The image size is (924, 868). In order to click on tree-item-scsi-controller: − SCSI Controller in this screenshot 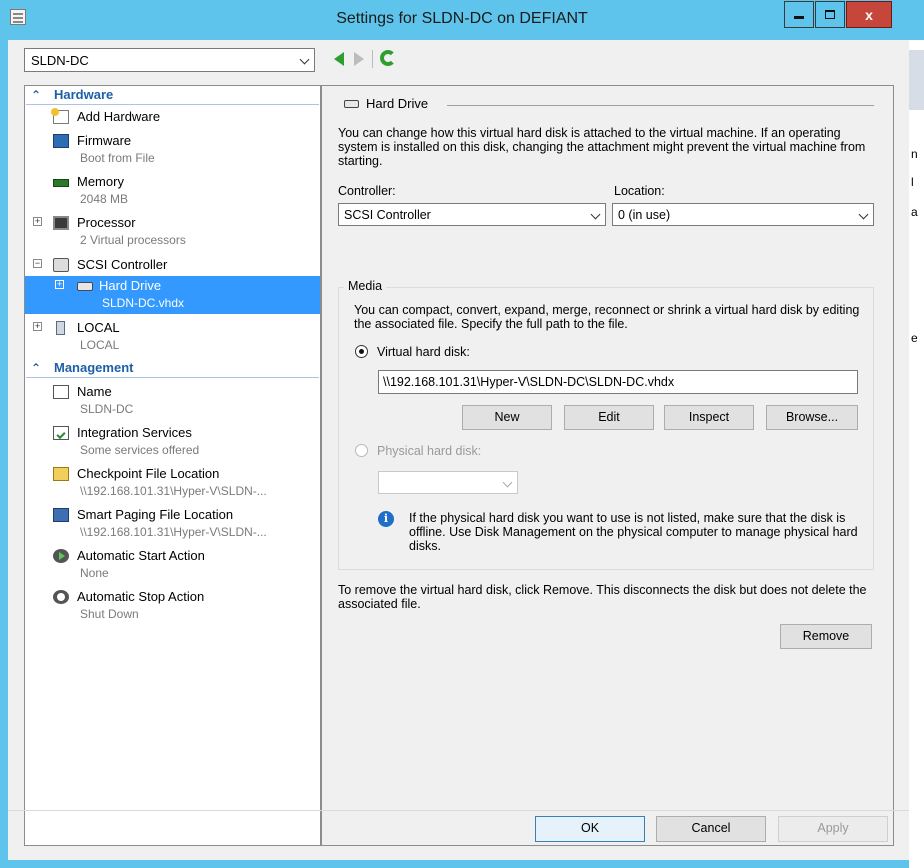, I will do `click(172, 265)`.